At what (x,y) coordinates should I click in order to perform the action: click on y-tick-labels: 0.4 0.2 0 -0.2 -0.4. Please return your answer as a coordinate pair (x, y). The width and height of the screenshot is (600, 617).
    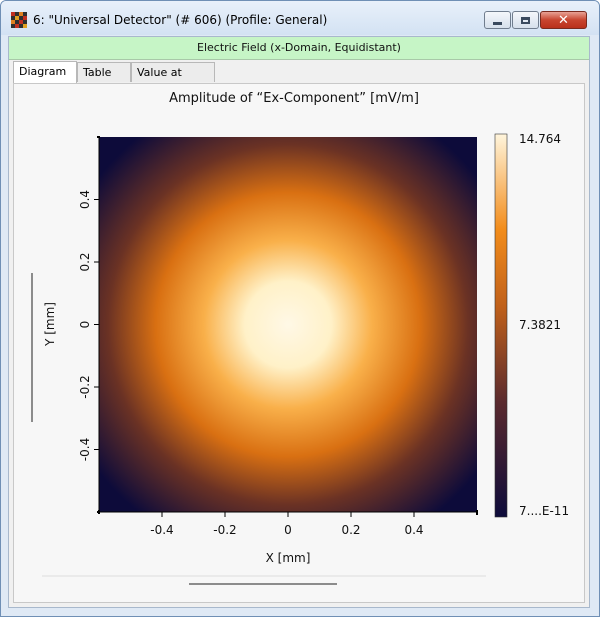
    Looking at the image, I should click on (88, 325).